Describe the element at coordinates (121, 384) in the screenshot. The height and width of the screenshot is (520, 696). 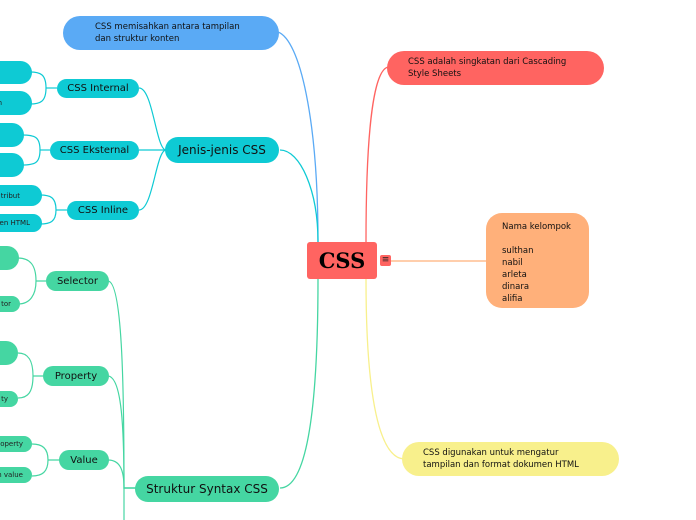
I see `link-struktur-selector` at that location.